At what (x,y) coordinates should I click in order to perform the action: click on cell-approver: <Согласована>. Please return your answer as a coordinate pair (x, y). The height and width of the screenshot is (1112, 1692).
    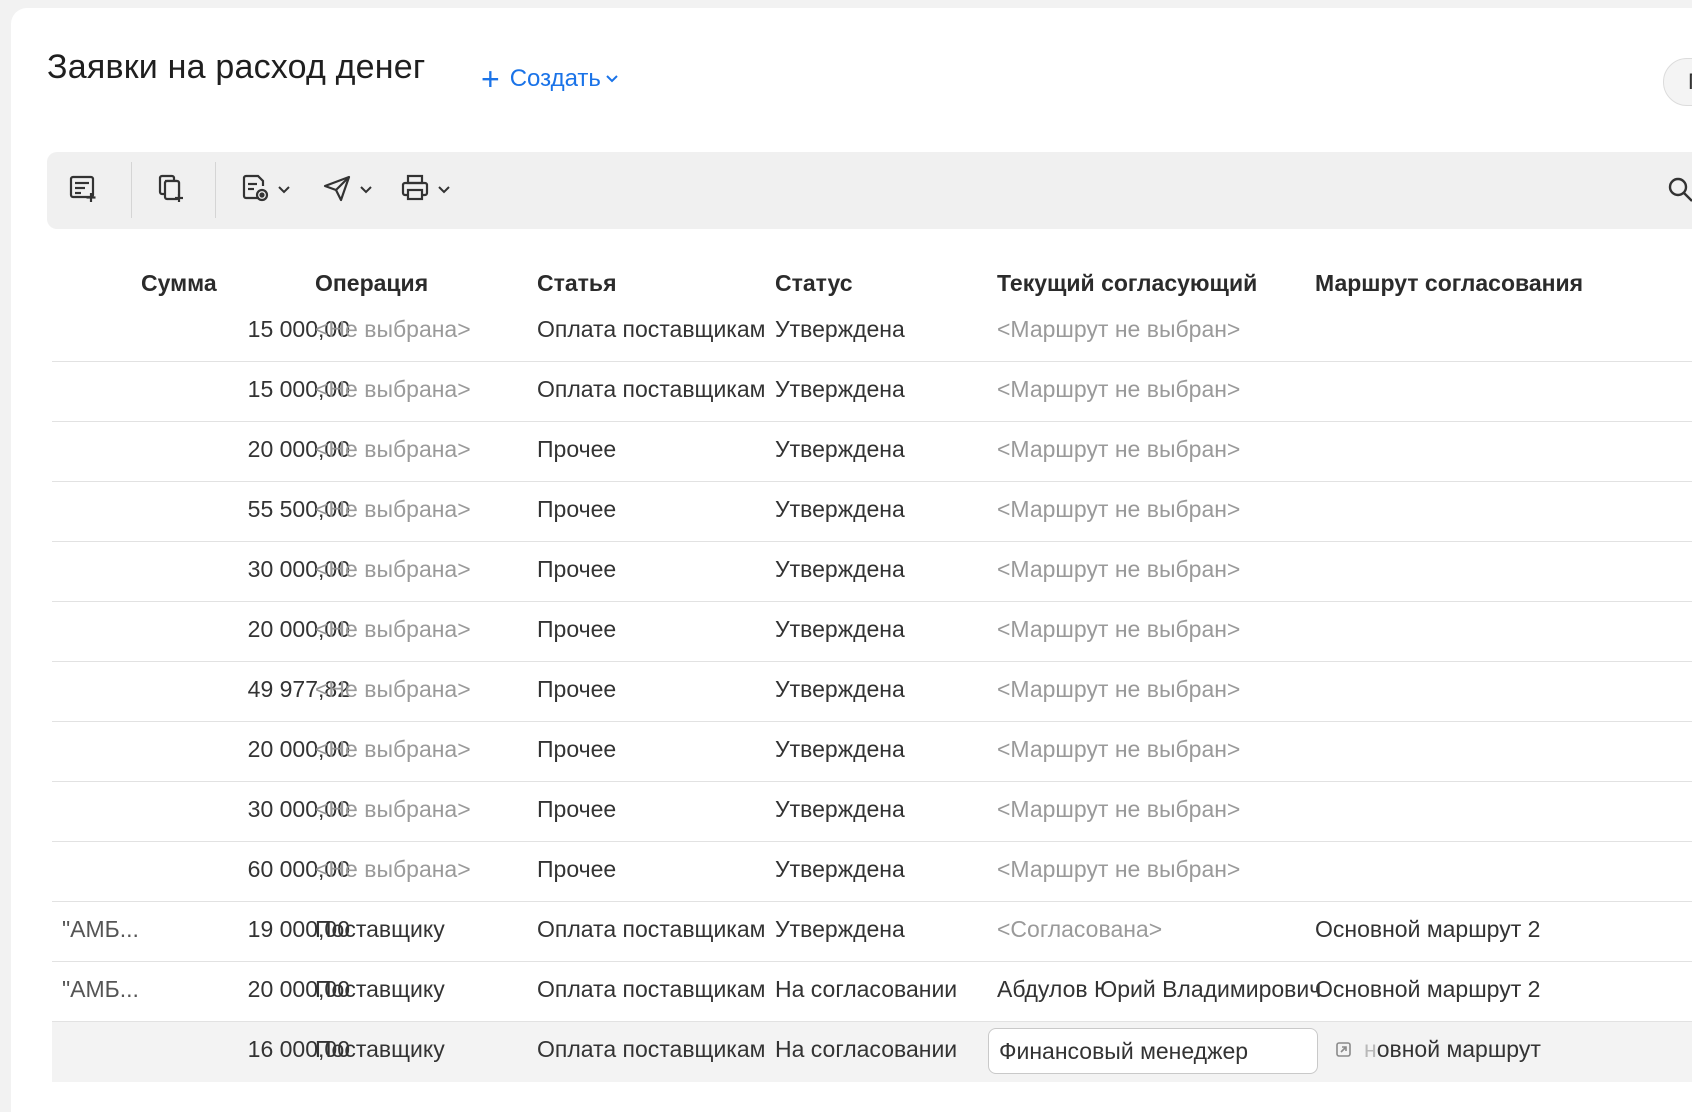
    Looking at the image, I should click on (1080, 929).